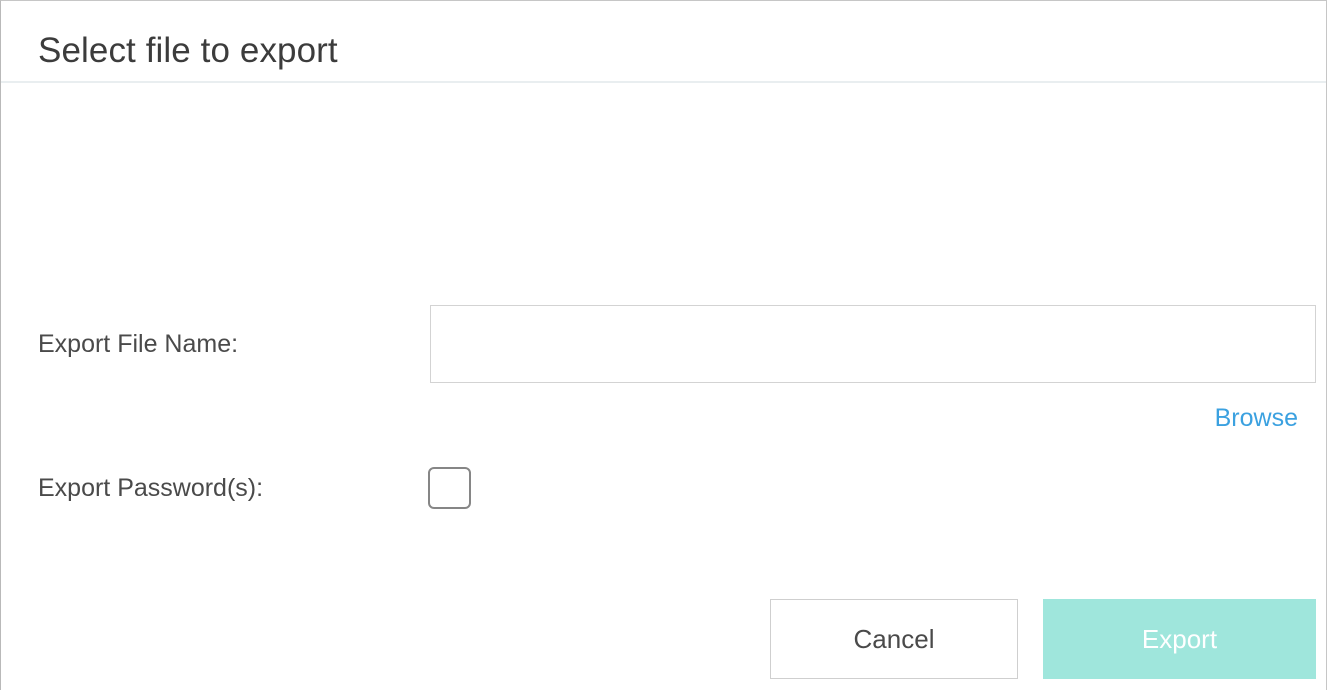  I want to click on title-divider, so click(663, 82).